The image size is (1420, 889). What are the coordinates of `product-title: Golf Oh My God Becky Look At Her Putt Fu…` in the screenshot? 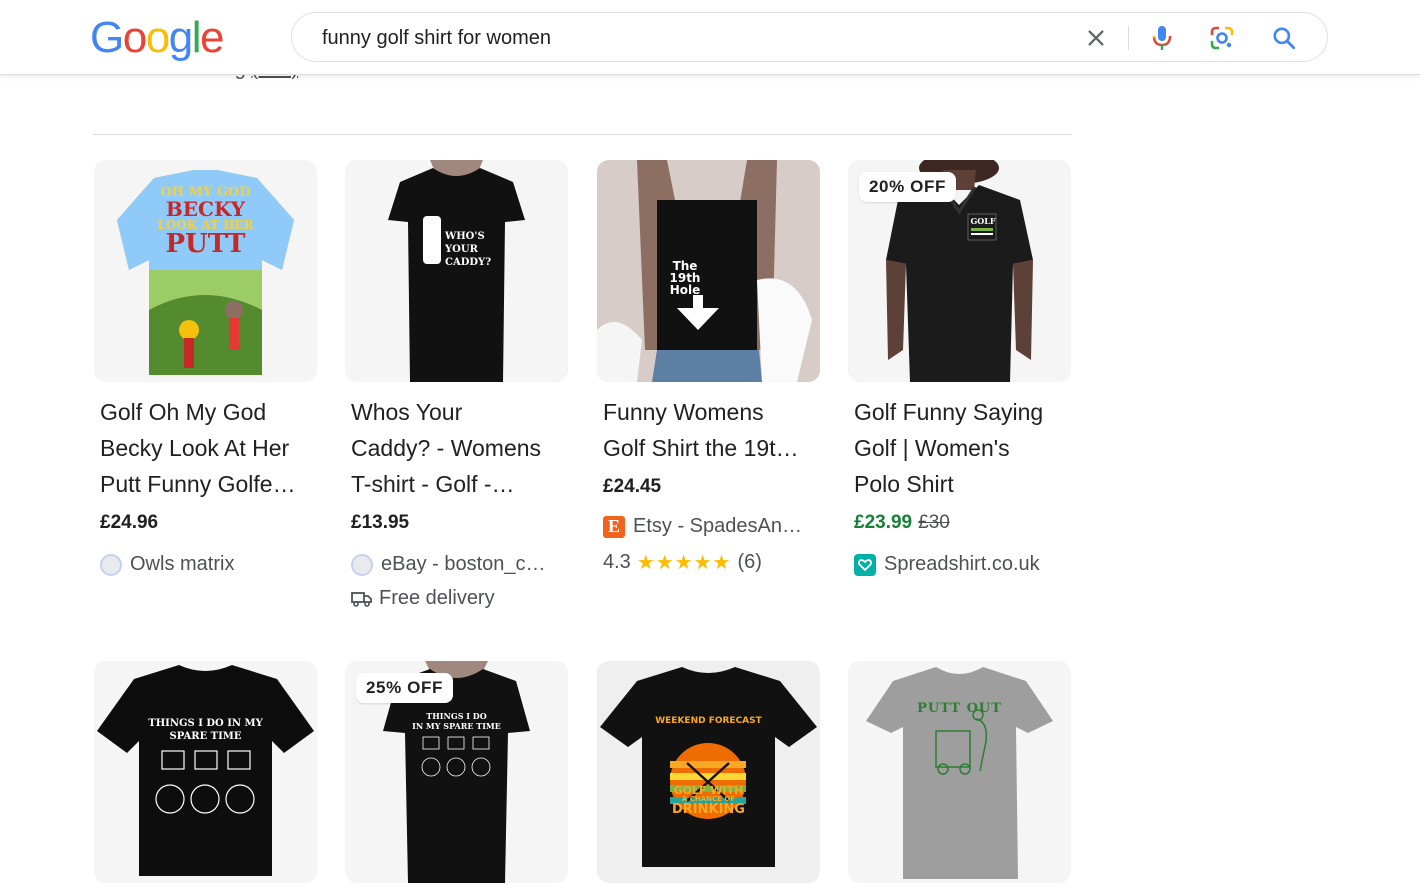 It's located at (207, 448).